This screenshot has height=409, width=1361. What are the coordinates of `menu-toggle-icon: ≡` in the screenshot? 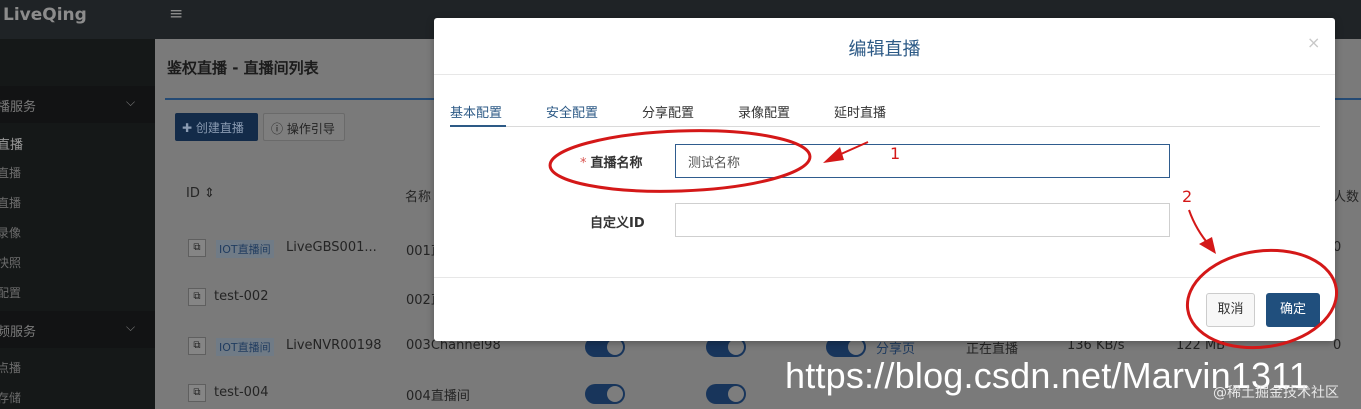 It's located at (176, 14).